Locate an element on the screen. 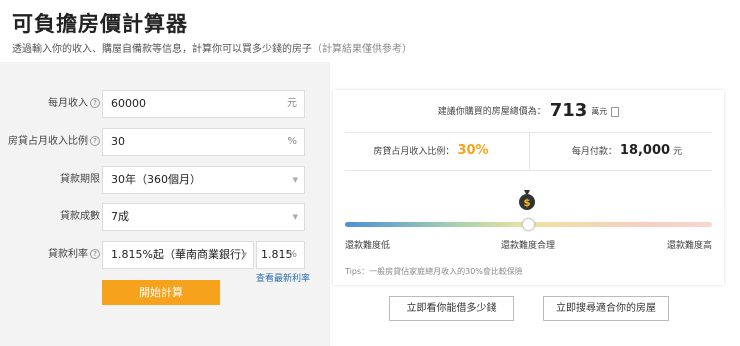 This screenshot has height=346, width=740. income-input: 60000 元 is located at coordinates (203, 104).